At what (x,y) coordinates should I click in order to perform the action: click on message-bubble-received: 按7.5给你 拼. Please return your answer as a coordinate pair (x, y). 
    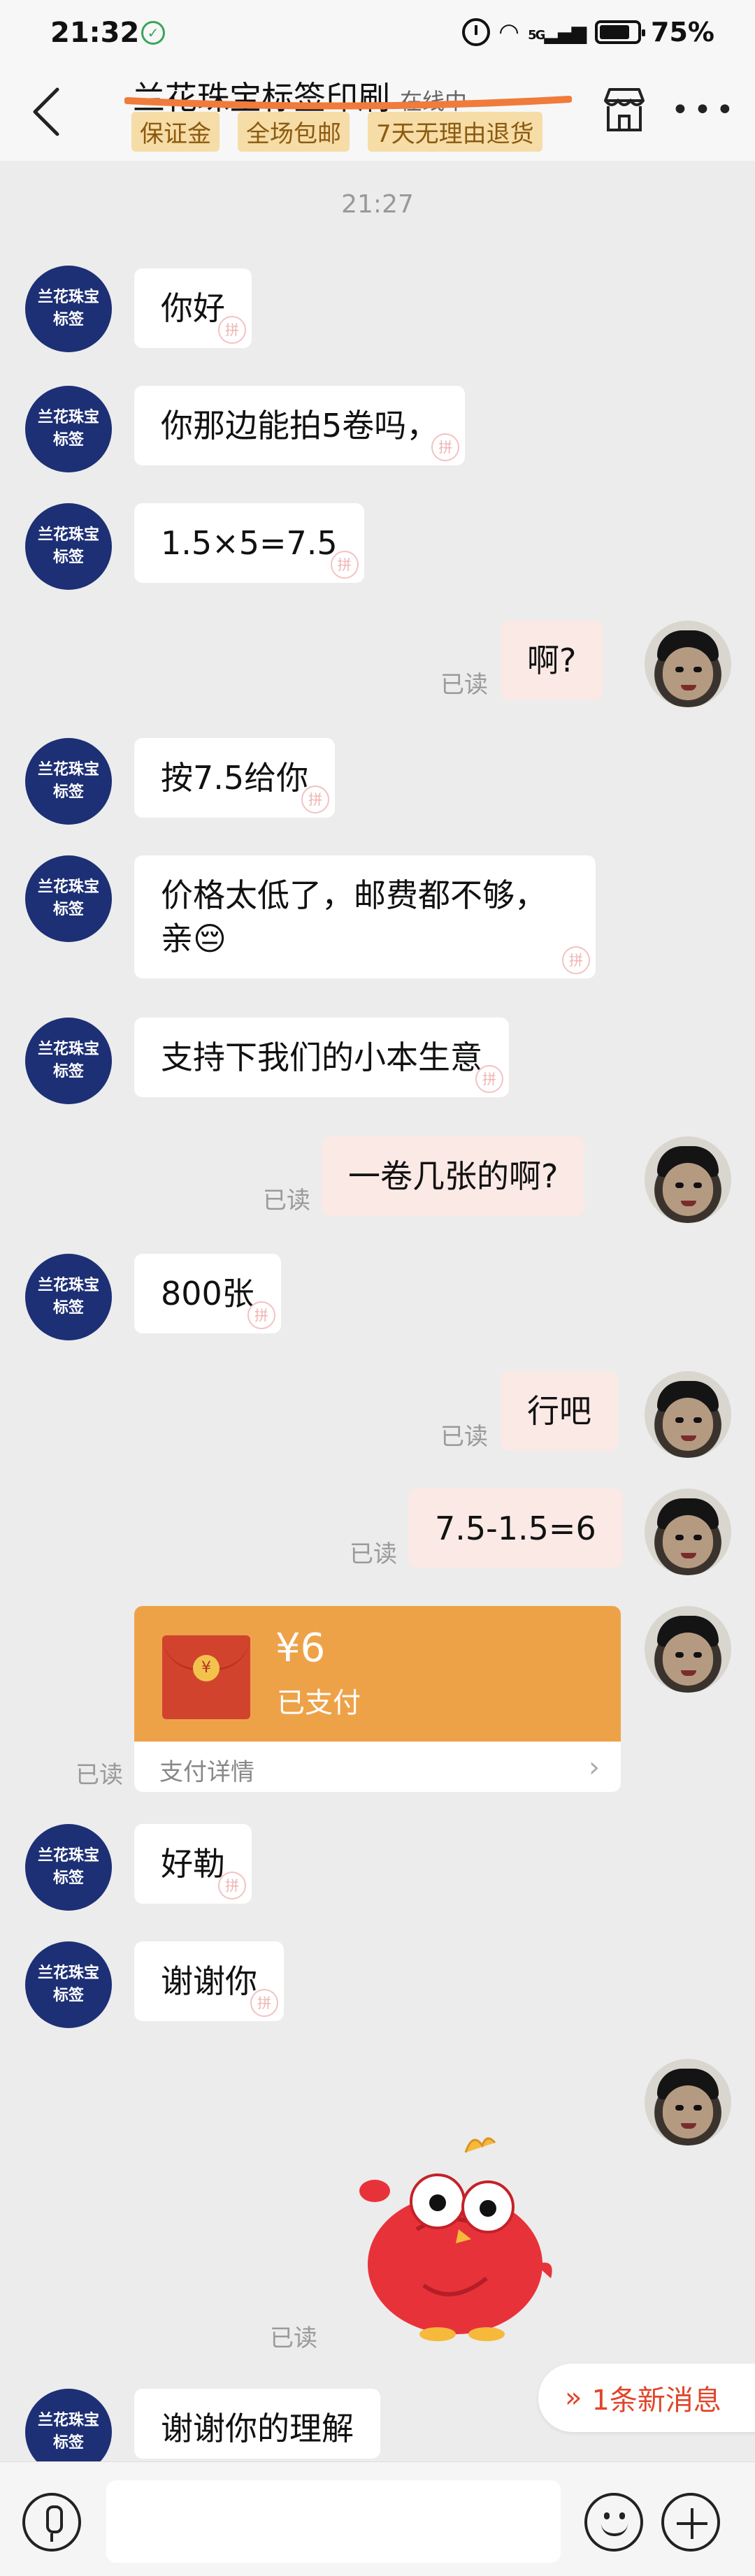
    Looking at the image, I should click on (235, 778).